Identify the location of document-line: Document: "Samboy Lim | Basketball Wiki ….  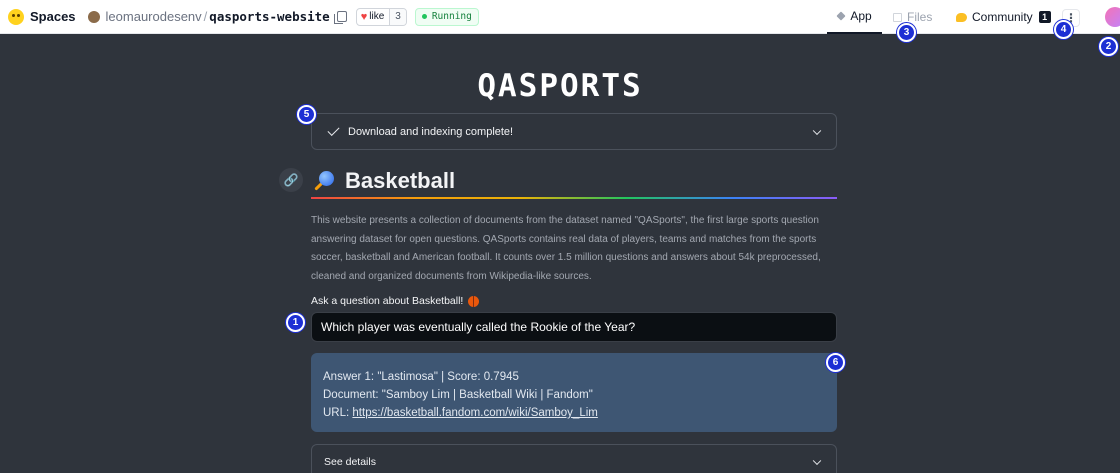
(458, 395).